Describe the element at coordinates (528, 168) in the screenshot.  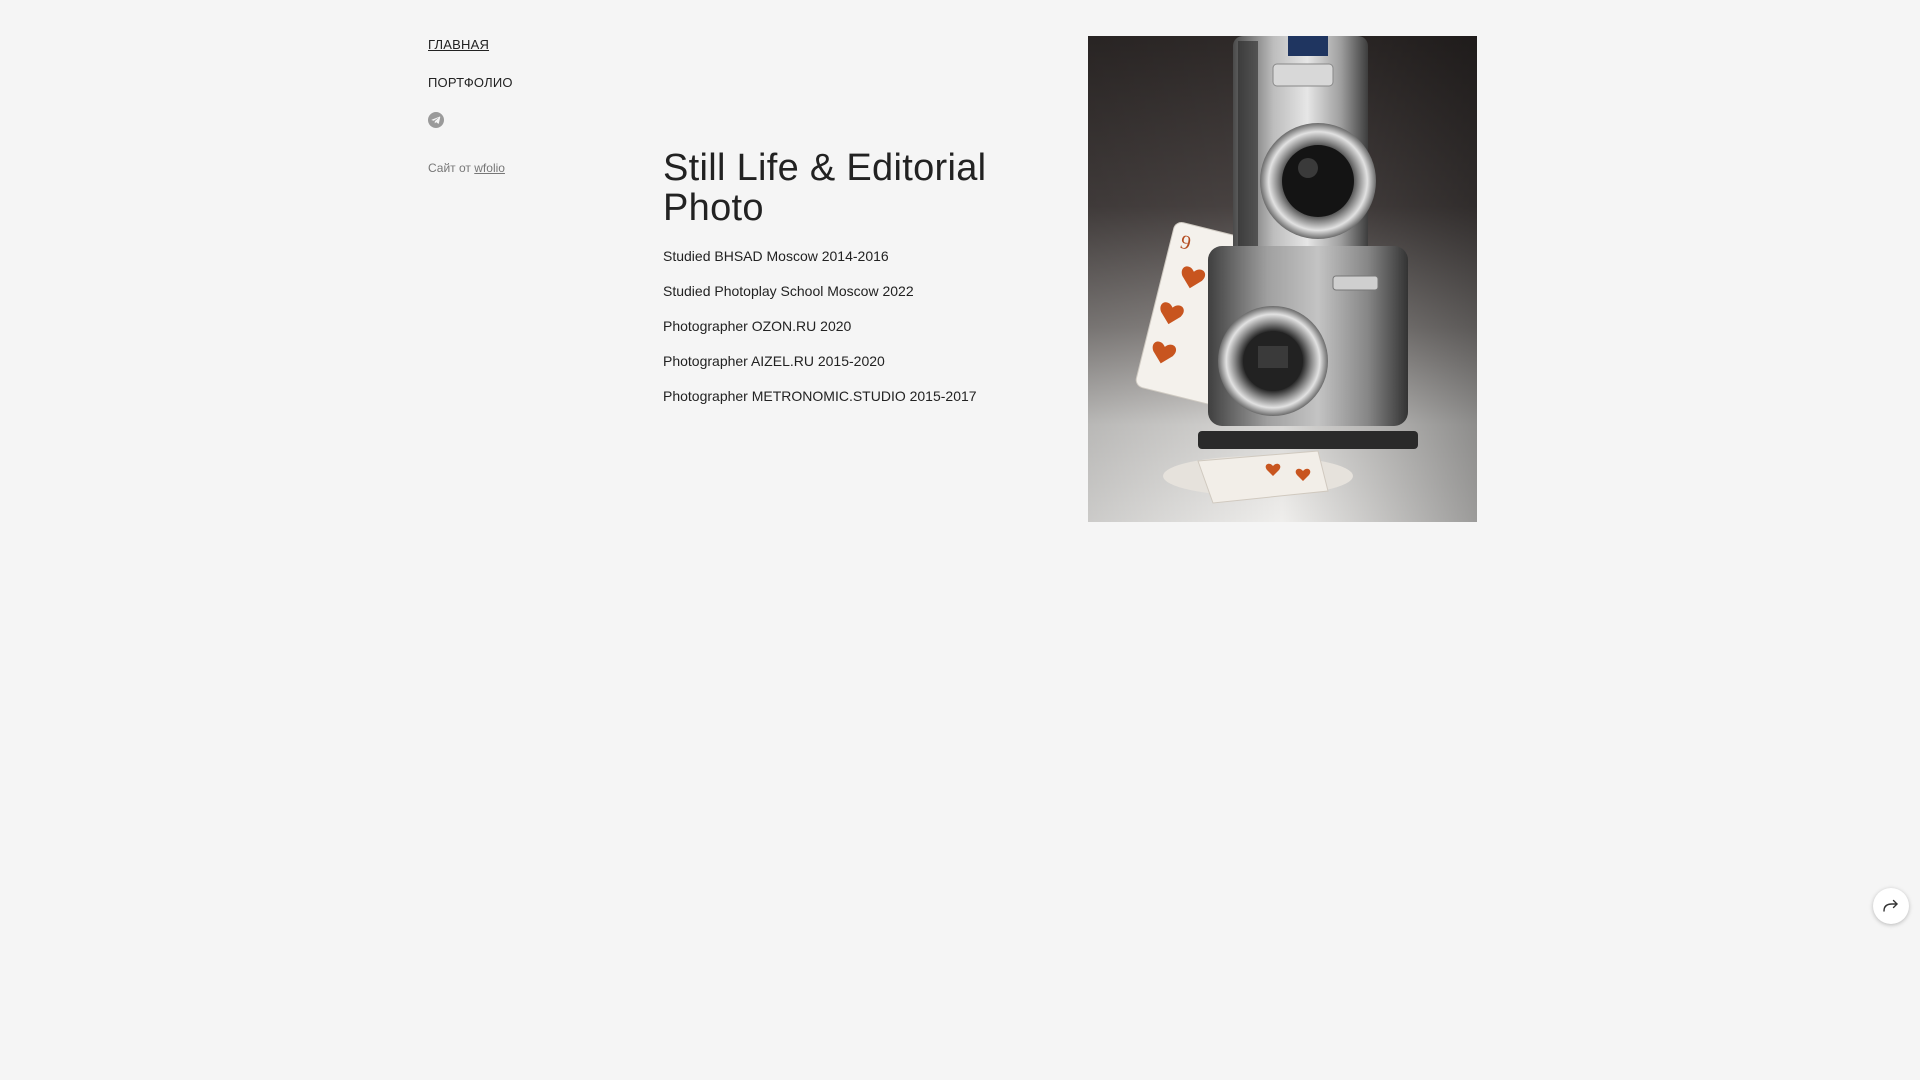
I see `site-credit: Сайт от wfolio` at that location.